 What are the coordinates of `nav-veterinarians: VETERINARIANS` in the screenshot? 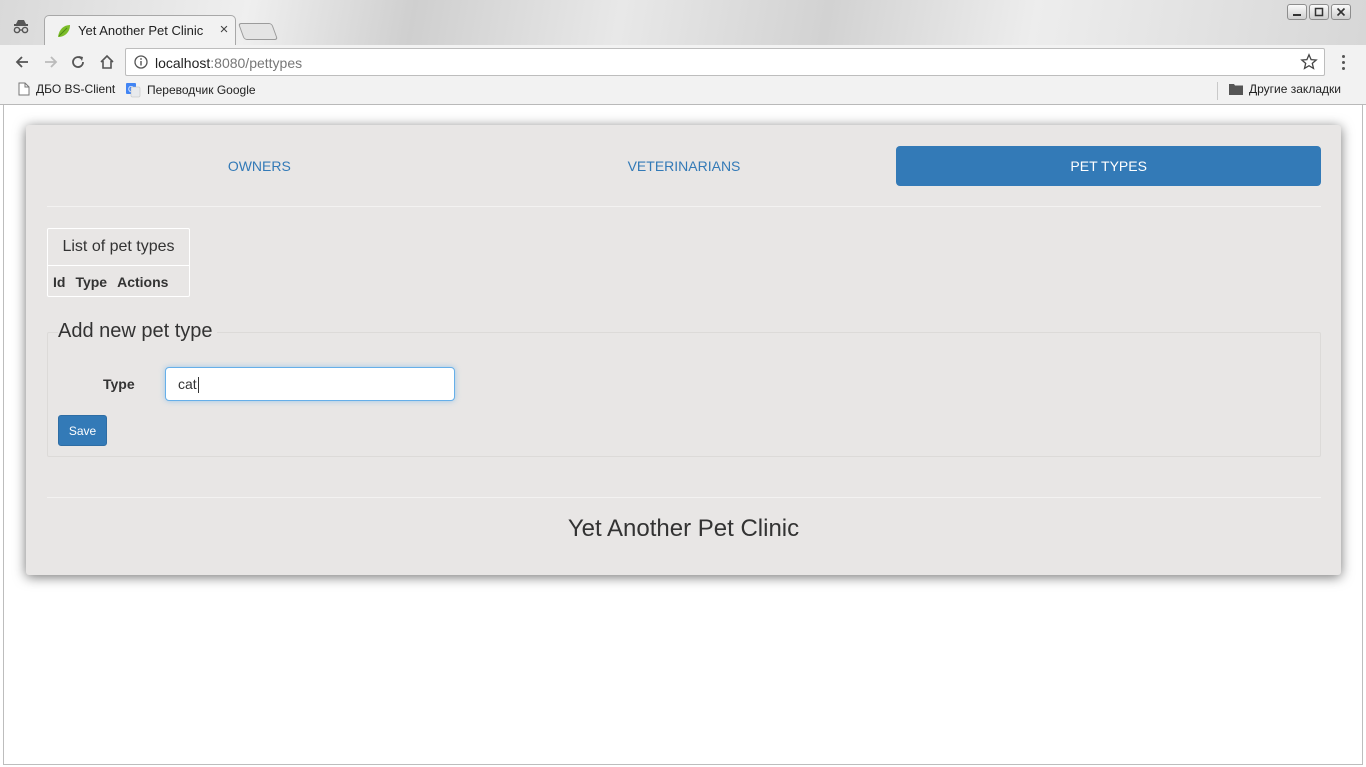 It's located at (684, 166).